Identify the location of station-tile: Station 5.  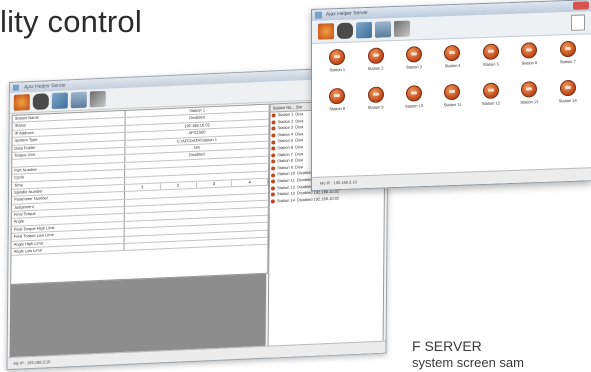
(491, 55).